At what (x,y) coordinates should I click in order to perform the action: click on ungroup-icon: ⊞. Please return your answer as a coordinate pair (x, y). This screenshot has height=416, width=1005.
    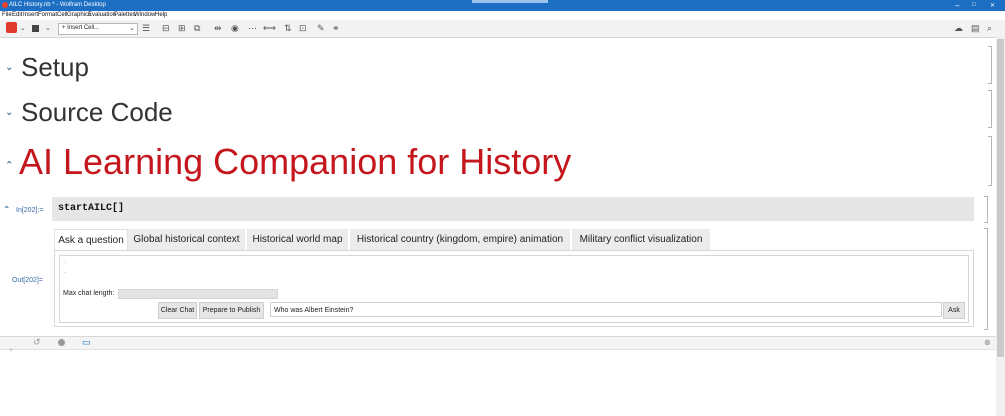
    Looking at the image, I should click on (182, 28).